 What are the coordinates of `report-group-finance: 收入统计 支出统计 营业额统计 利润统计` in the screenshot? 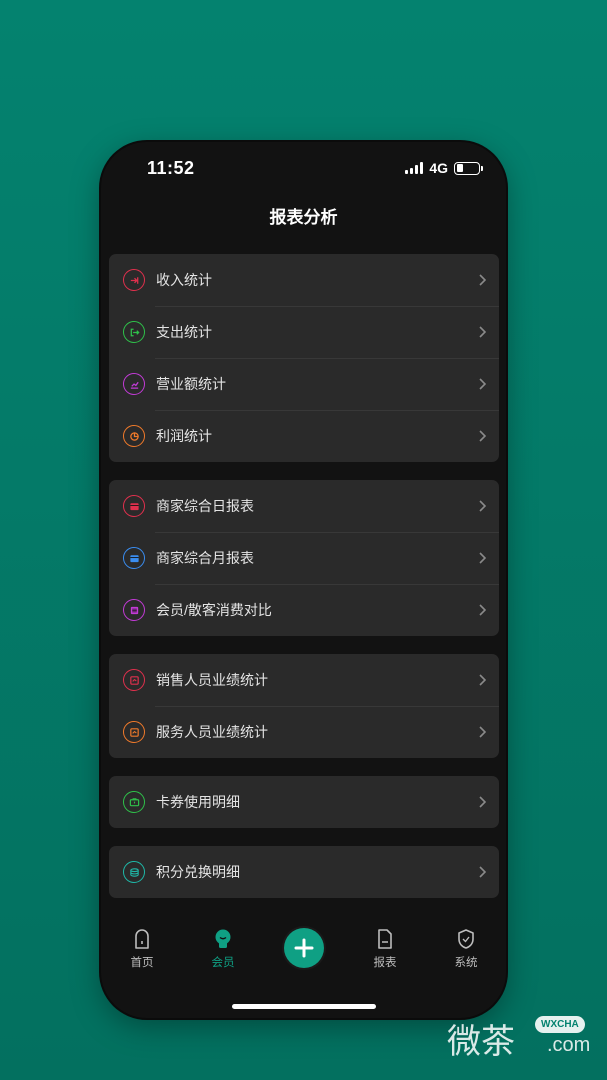 It's located at (304, 358).